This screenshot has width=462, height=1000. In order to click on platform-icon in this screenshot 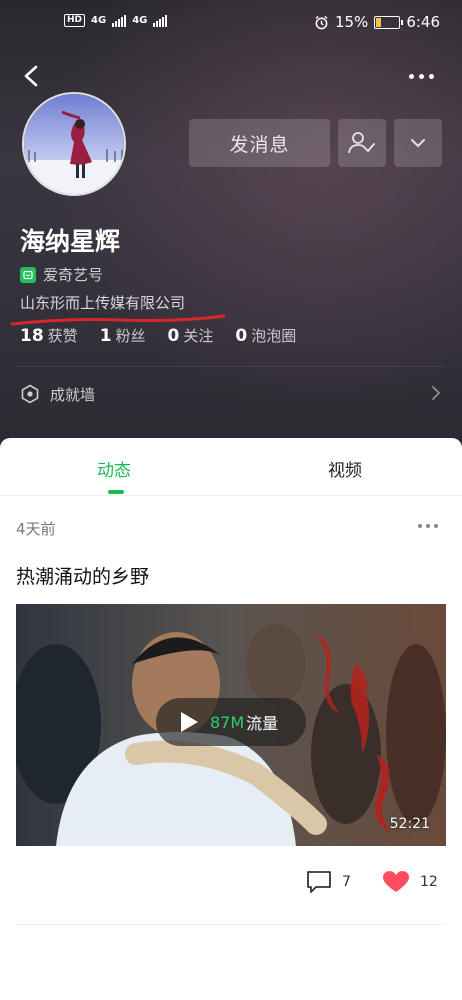, I will do `click(28, 274)`.